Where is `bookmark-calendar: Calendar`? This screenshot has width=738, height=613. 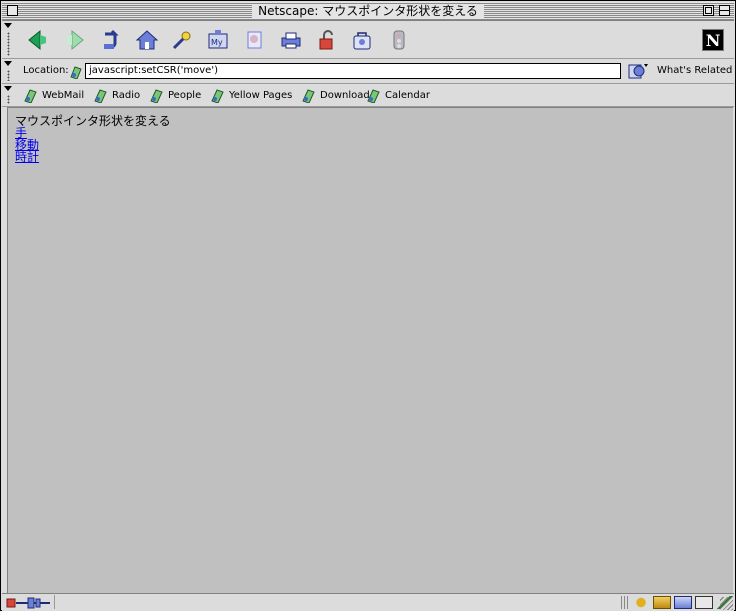
bookmark-calendar: Calendar is located at coordinates (398, 95).